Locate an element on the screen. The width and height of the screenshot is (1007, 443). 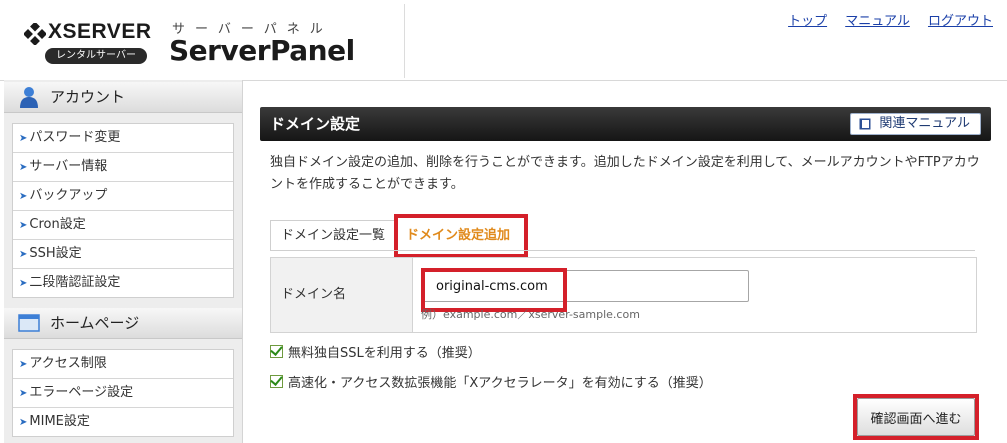
sidebar-item-password: ➤ パスワード変更 is located at coordinates (123, 138).